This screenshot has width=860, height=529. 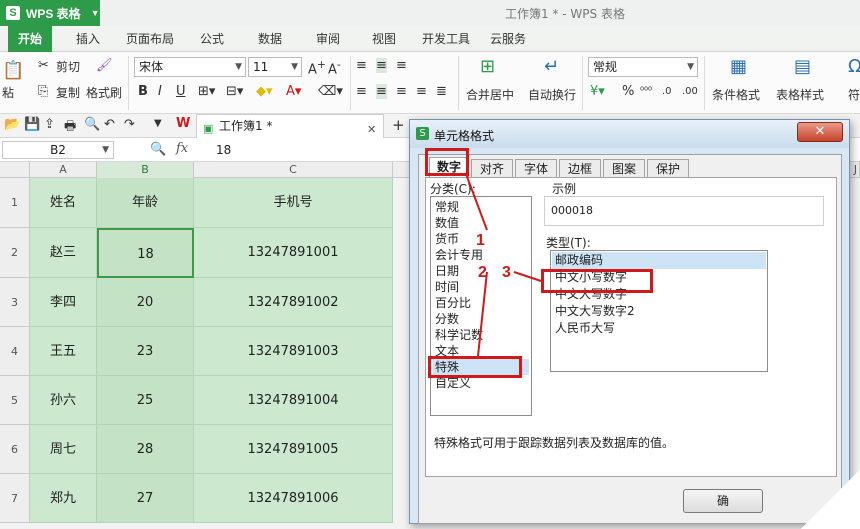 I want to click on annotation-step-1: 1, so click(x=480, y=240).